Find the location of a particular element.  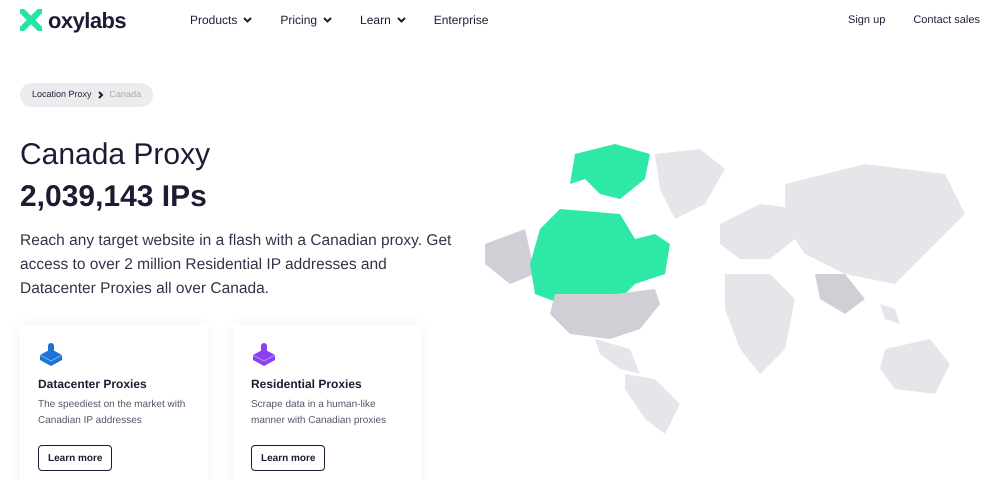

nav-link: Contact sales is located at coordinates (946, 20).